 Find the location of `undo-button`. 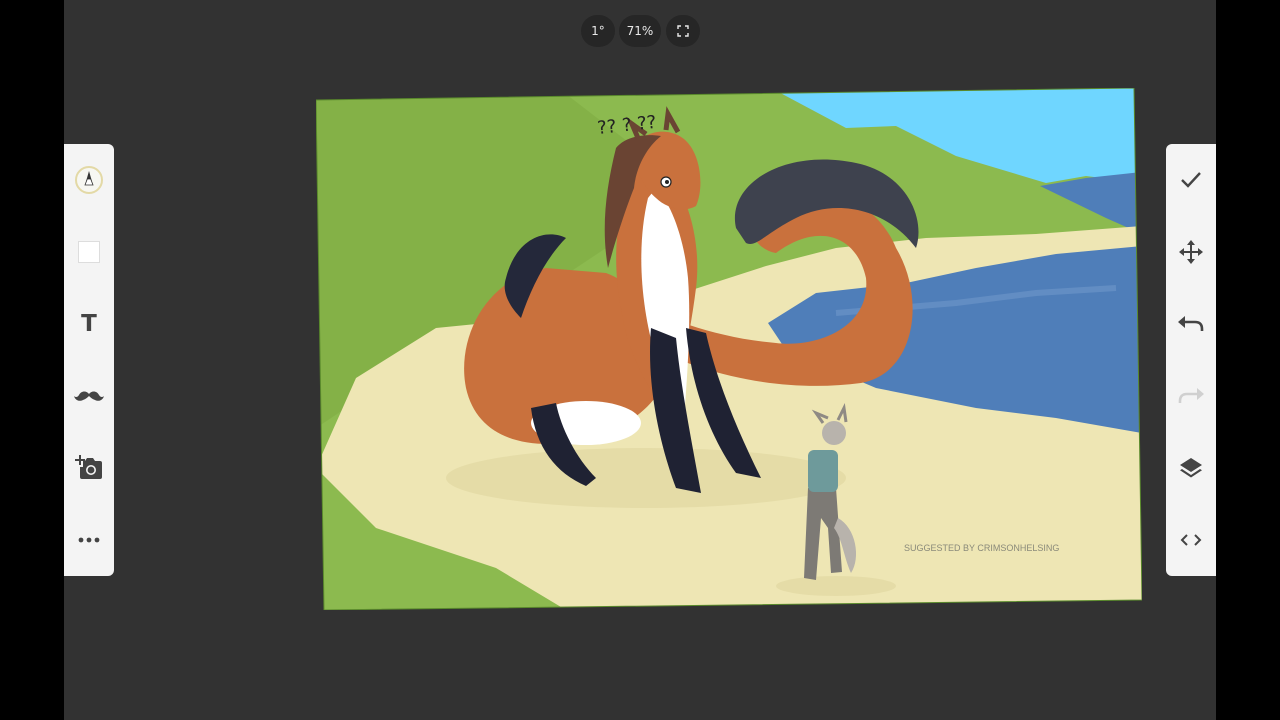

undo-button is located at coordinates (1191, 324).